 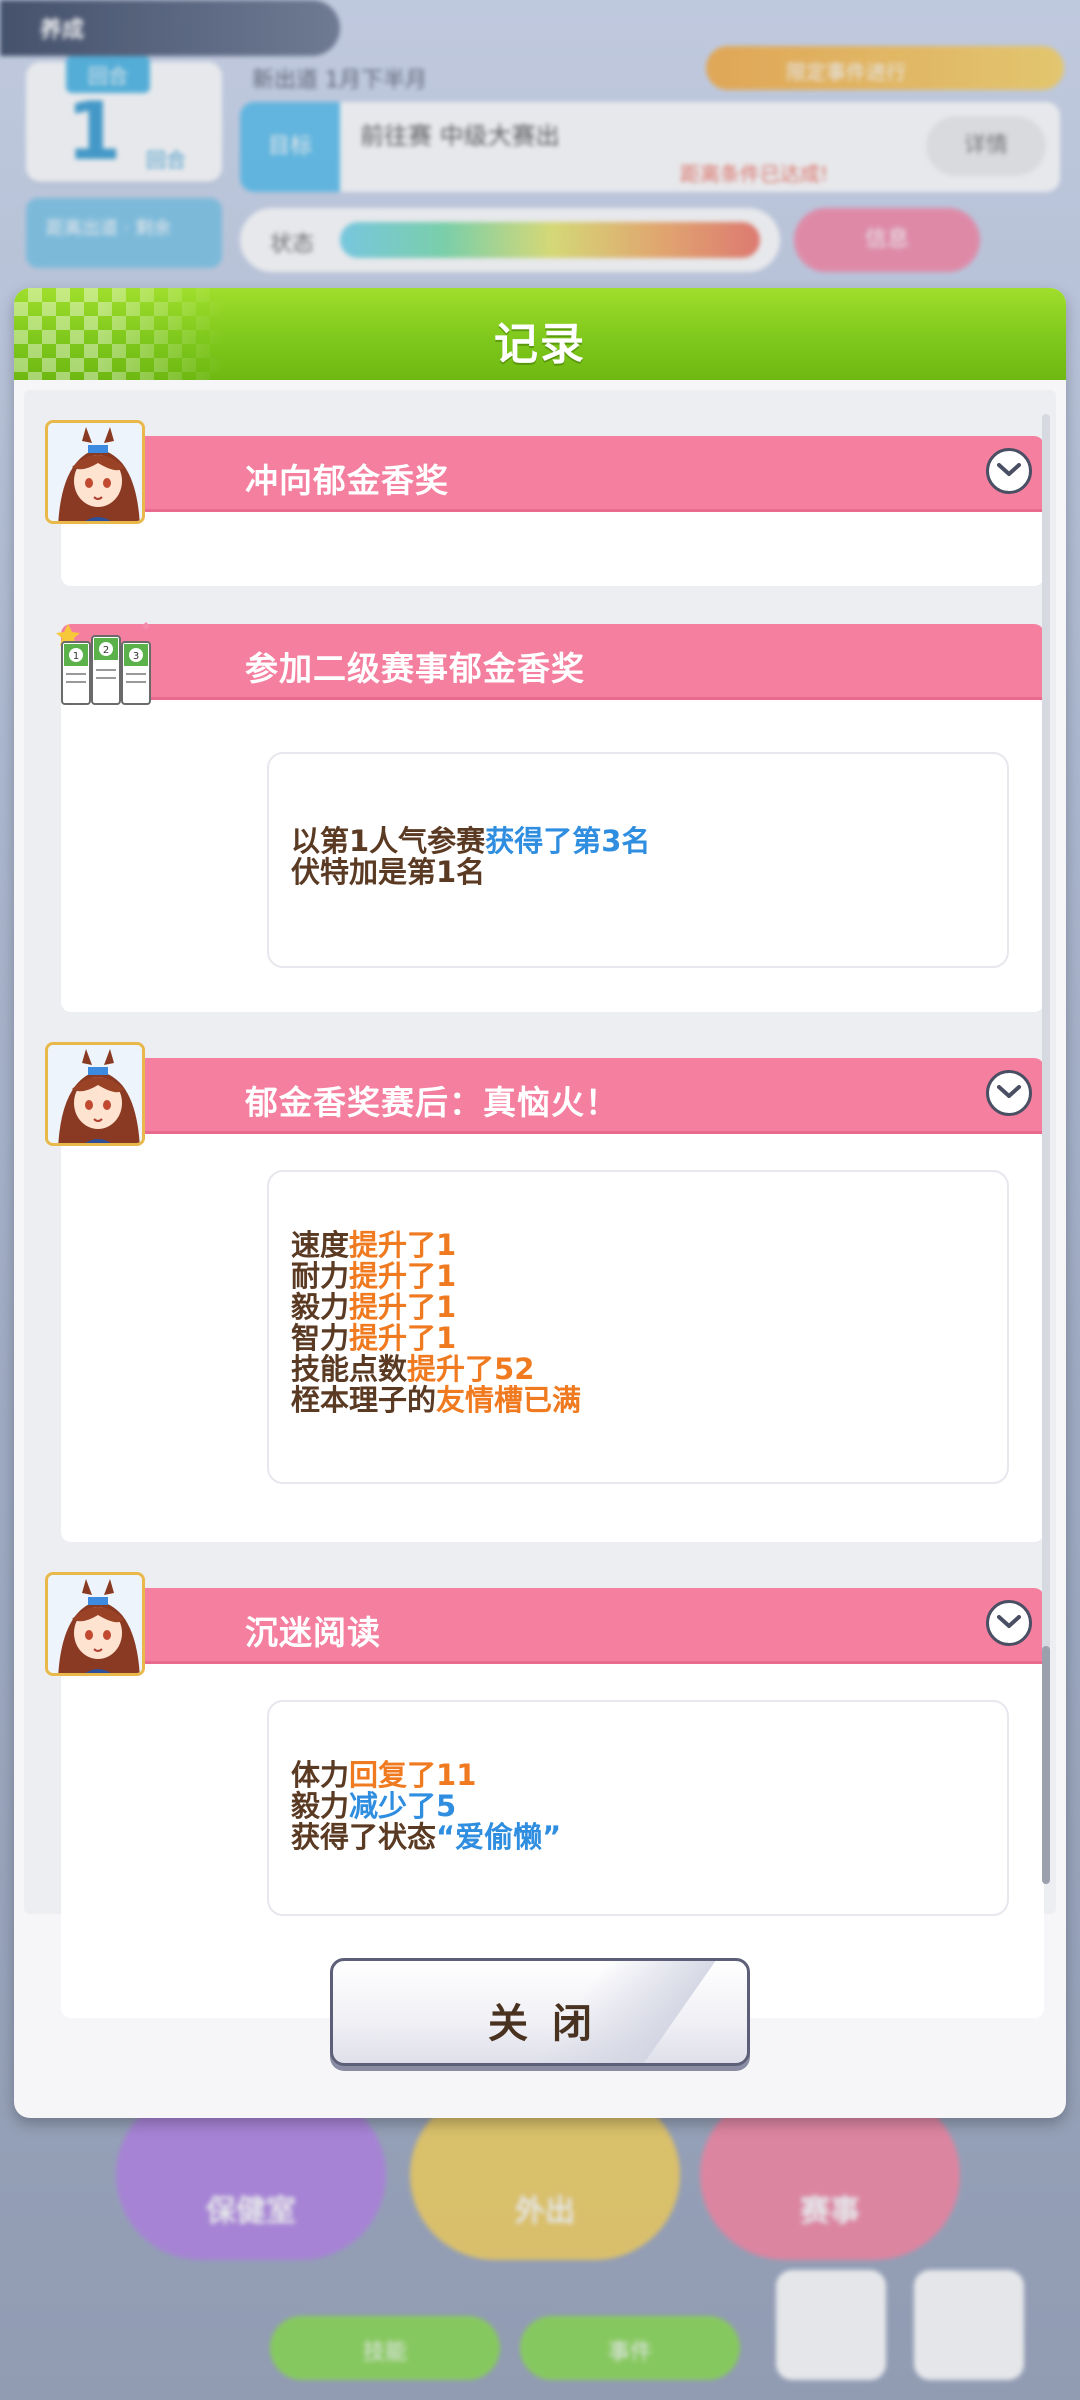 What do you see at coordinates (403, 1806) in the screenshot?
I see `detail-segment: 减少了5` at bounding box center [403, 1806].